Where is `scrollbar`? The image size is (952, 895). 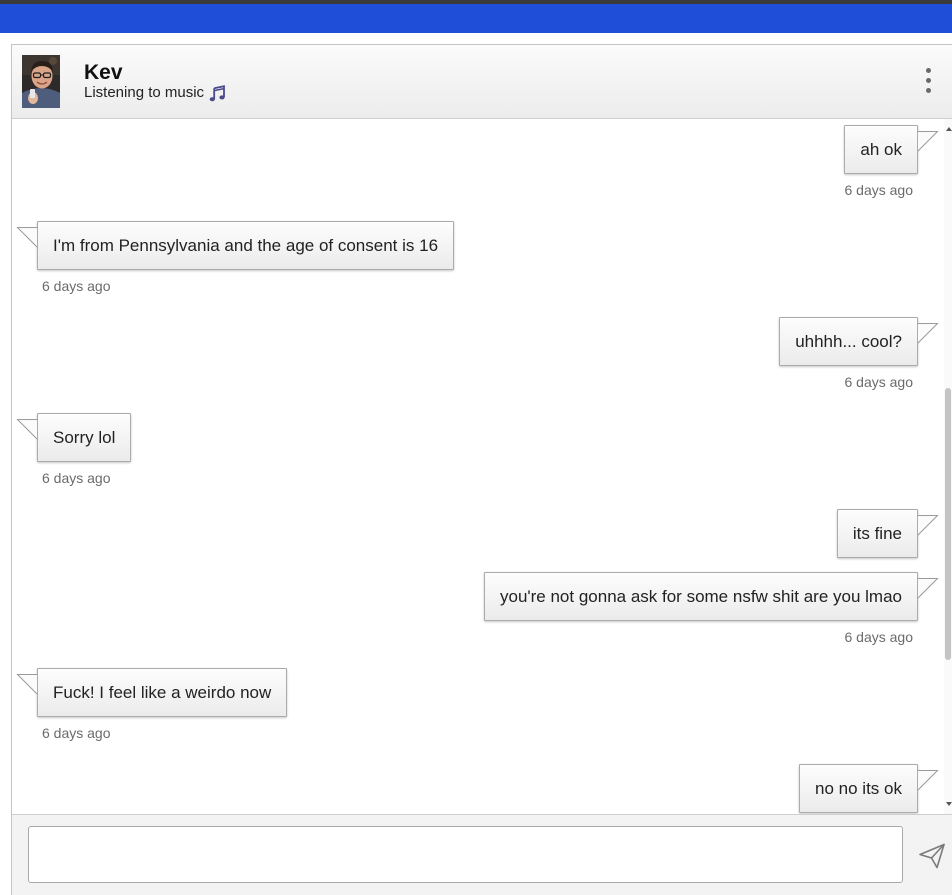 scrollbar is located at coordinates (948, 466).